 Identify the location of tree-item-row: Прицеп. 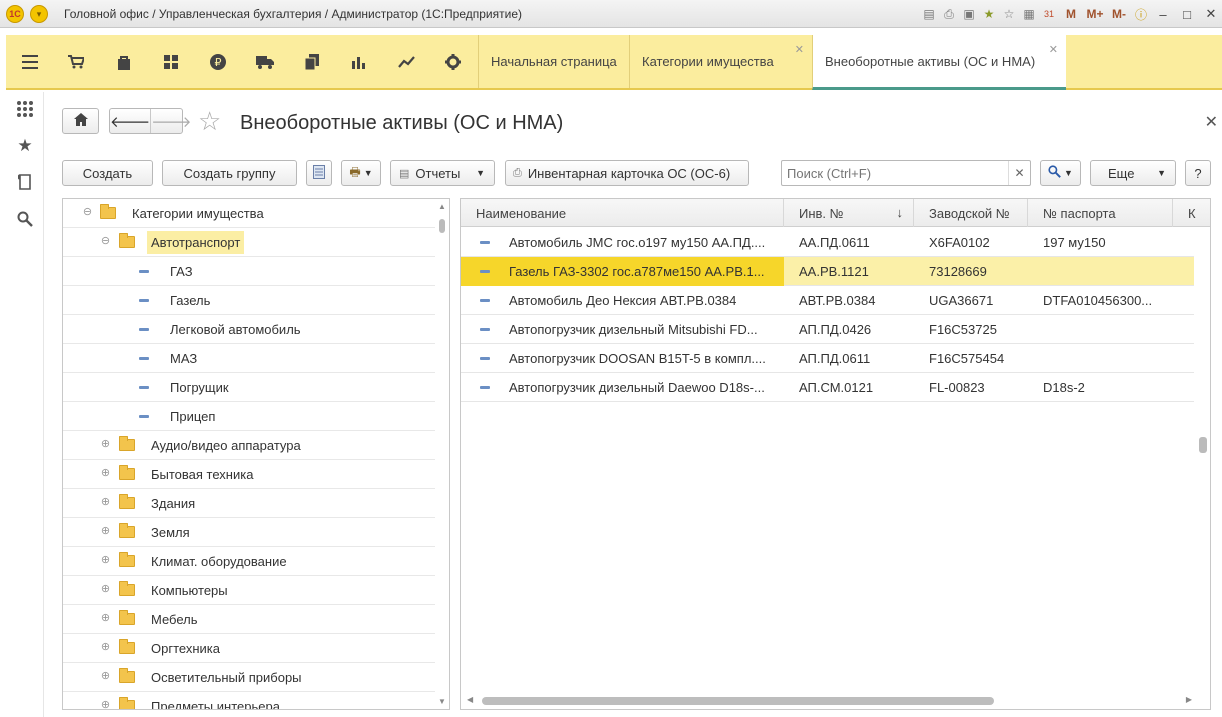
(249, 416).